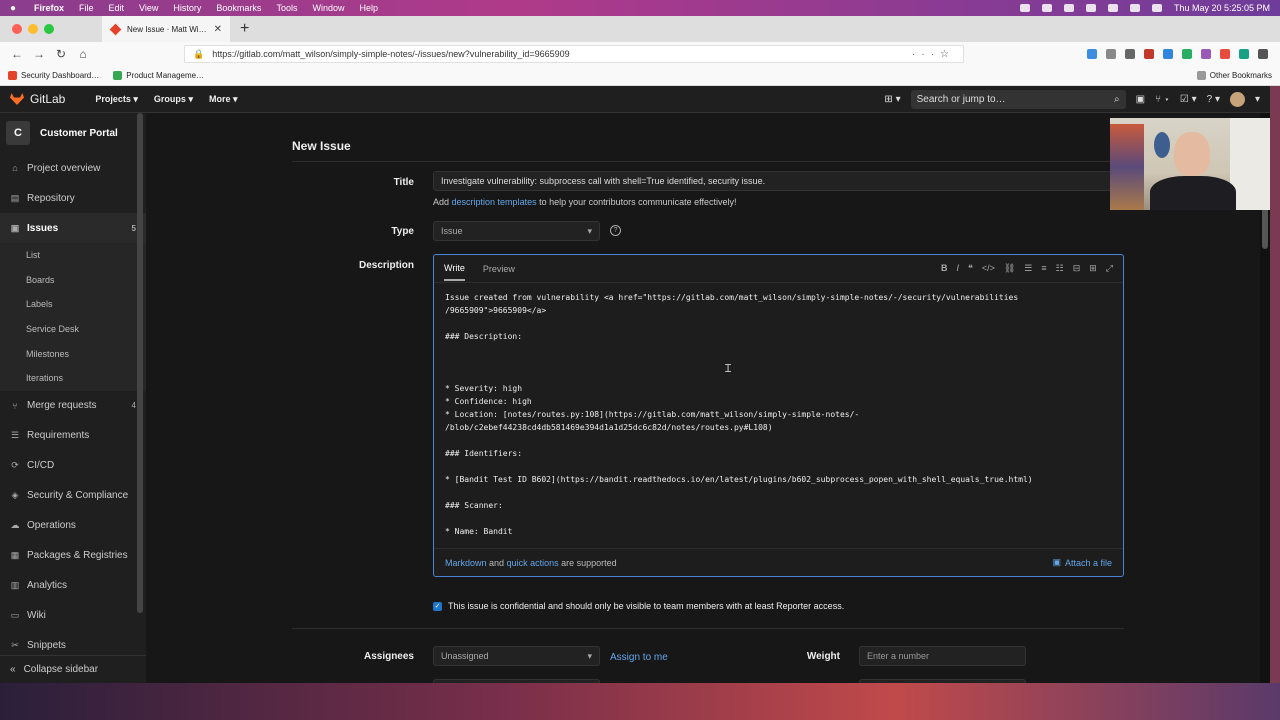 Image resolution: width=1280 pixels, height=720 pixels. Describe the element at coordinates (1018, 99) in the screenshot. I see `search-input: Search or jump to… ⌕` at that location.